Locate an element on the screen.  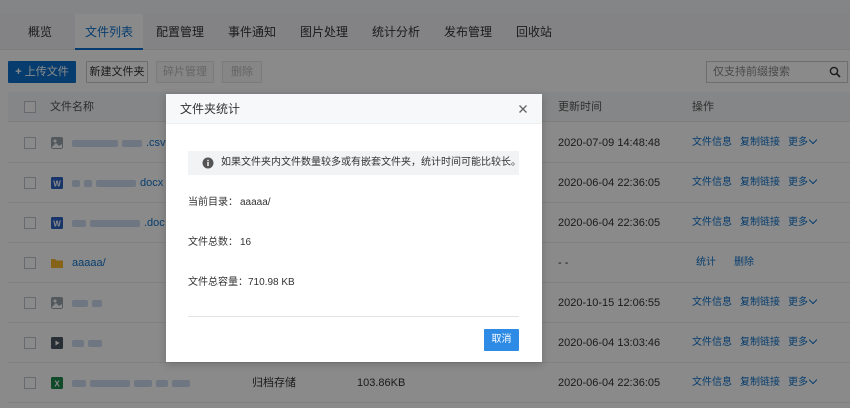
dialog-divider is located at coordinates (353, 316).